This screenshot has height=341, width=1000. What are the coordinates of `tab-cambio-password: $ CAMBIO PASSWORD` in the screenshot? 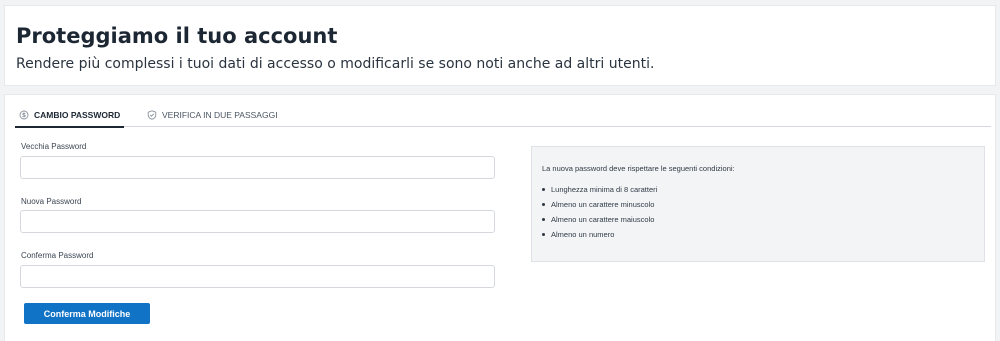 It's located at (70, 115).